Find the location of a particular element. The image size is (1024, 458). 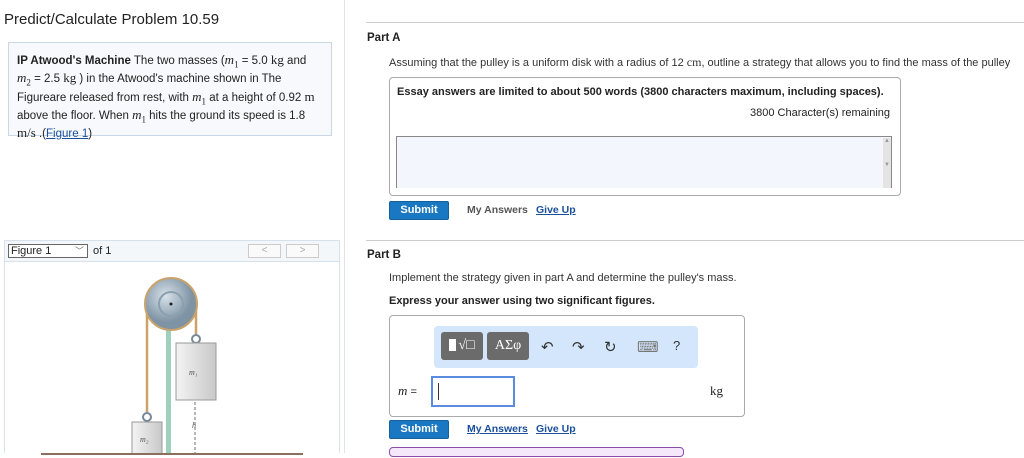

characters-remaining: 3800 Character(s) remaining is located at coordinates (819, 113).